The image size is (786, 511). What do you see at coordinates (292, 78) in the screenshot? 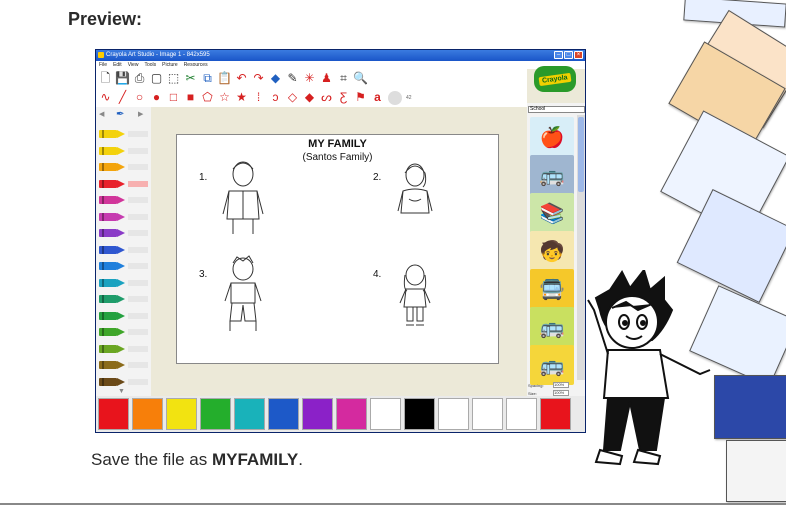
I see `eyedropper-icon: ✎` at bounding box center [292, 78].